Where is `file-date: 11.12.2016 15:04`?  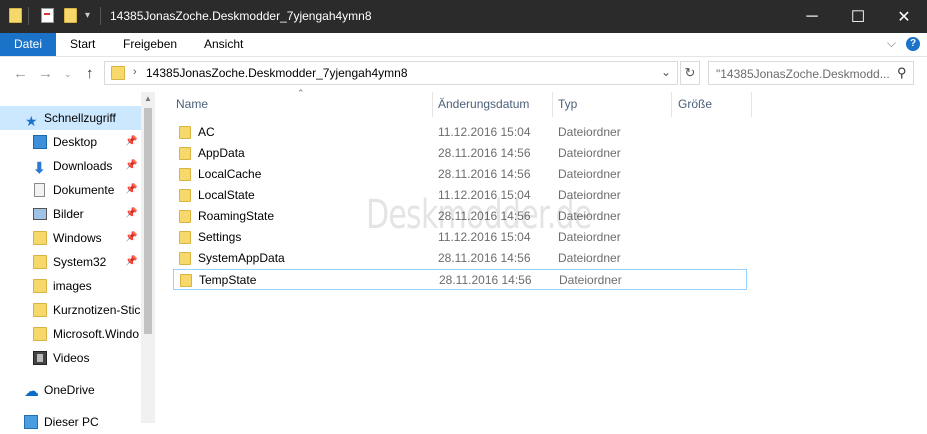
file-date: 11.12.2016 15:04 is located at coordinates (484, 132).